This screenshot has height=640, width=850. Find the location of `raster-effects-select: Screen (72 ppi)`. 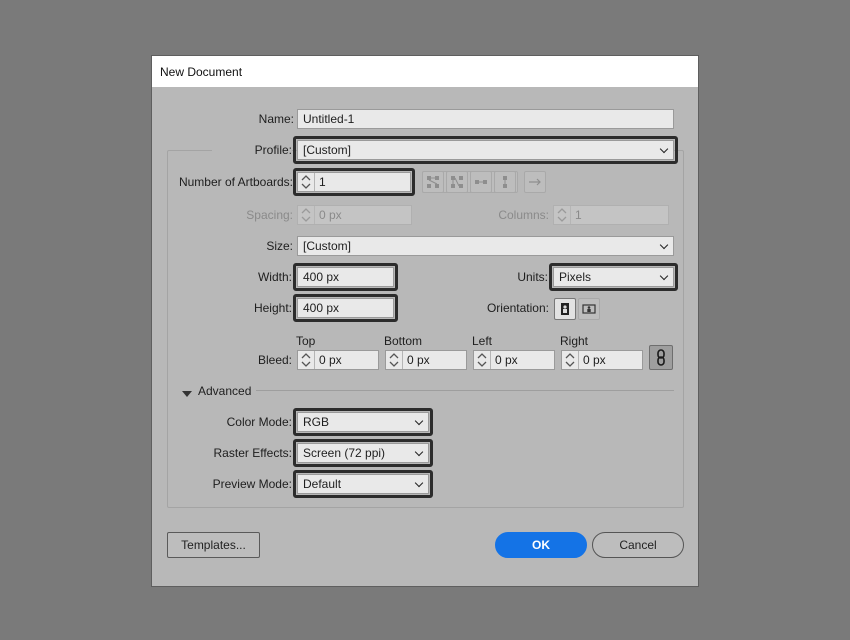

raster-effects-select: Screen (72 ppi) is located at coordinates (363, 453).